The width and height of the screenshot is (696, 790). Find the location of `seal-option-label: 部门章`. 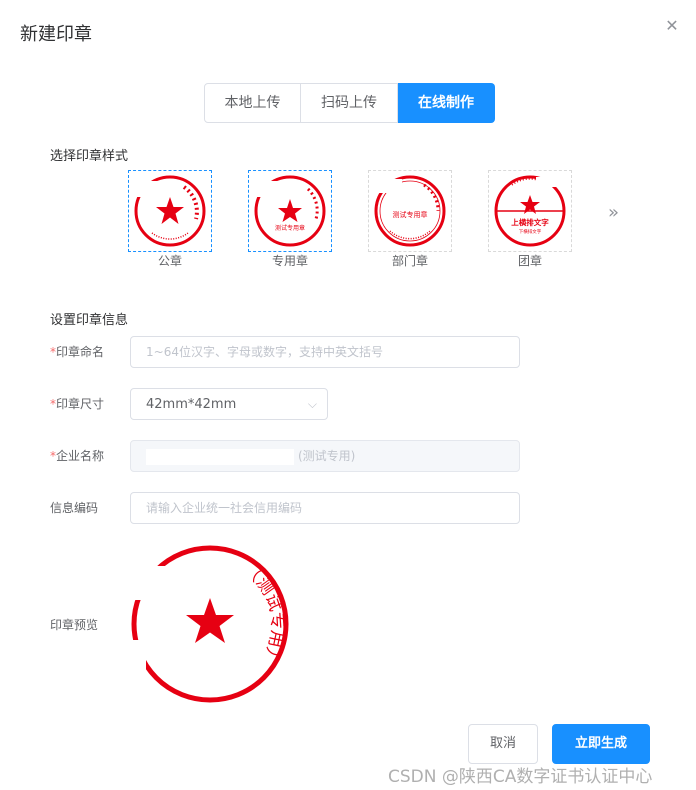

seal-option-label: 部门章 is located at coordinates (409, 261).